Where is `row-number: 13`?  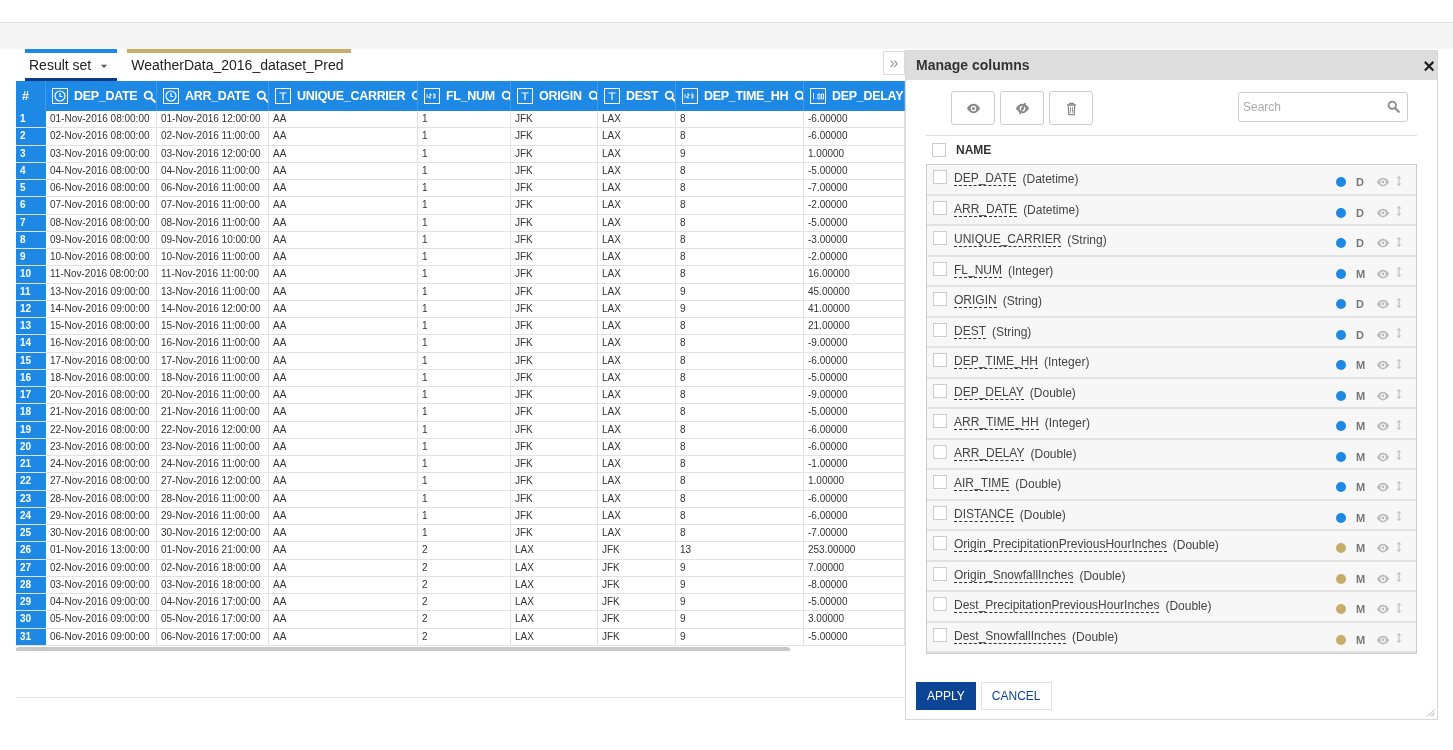 row-number: 13 is located at coordinates (31, 326).